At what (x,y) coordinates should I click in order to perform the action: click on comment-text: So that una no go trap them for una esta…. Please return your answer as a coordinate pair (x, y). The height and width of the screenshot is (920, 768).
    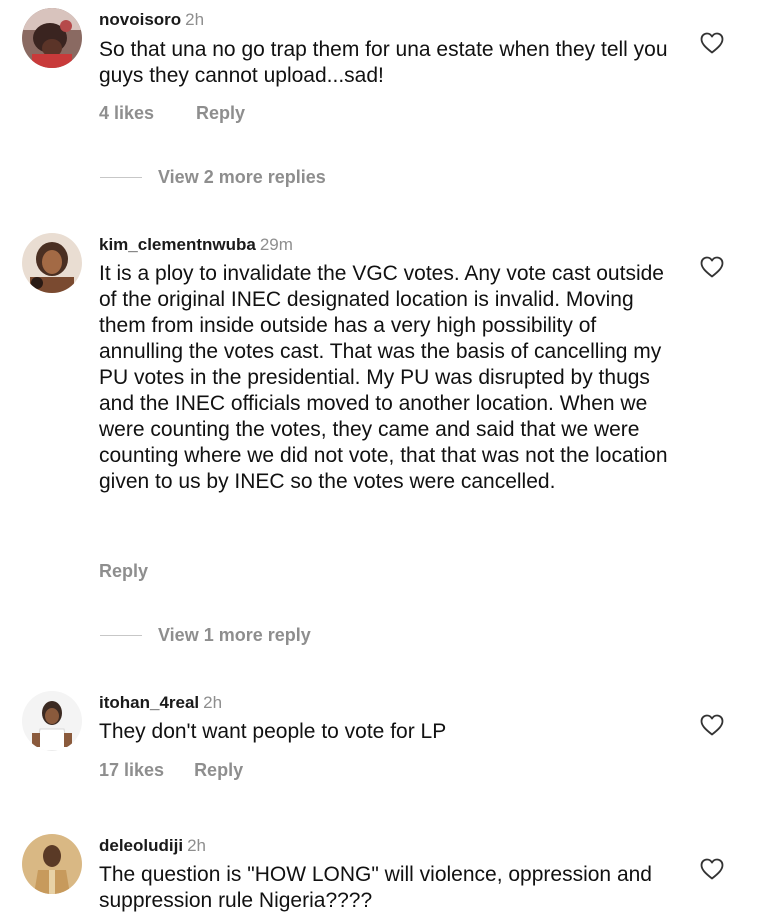
    Looking at the image, I should click on (383, 62).